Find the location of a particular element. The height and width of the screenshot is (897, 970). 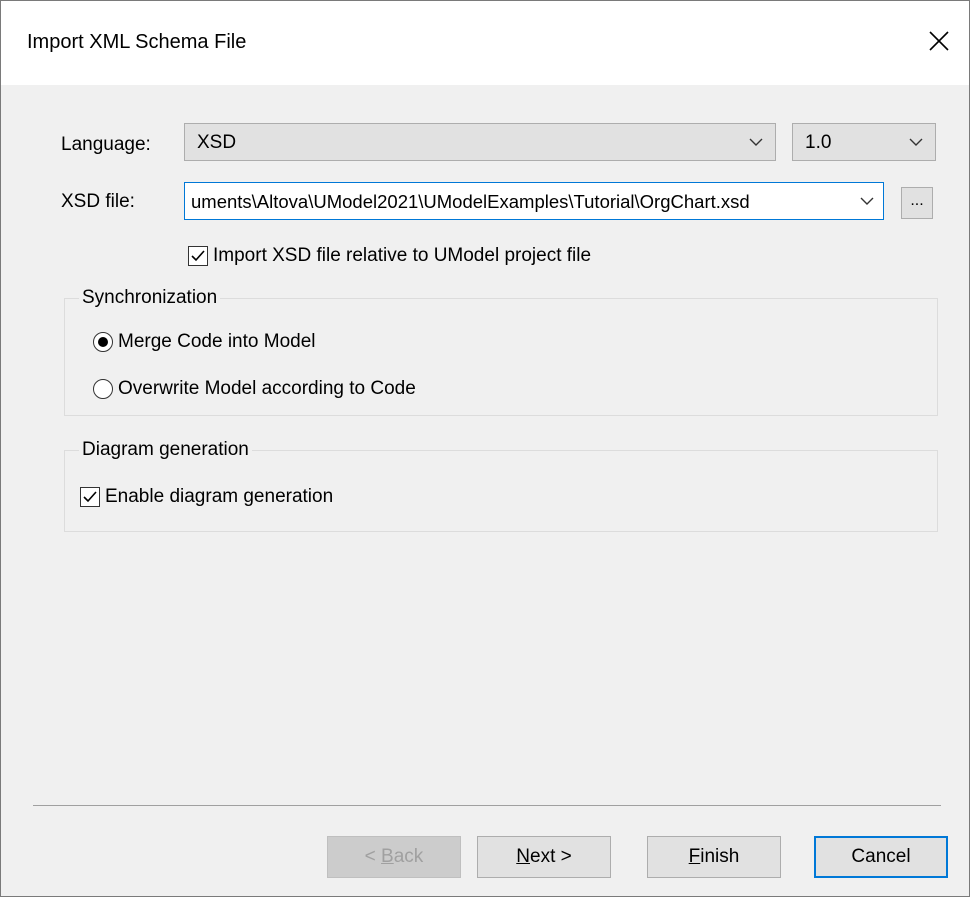

next-button: Next > is located at coordinates (544, 857).